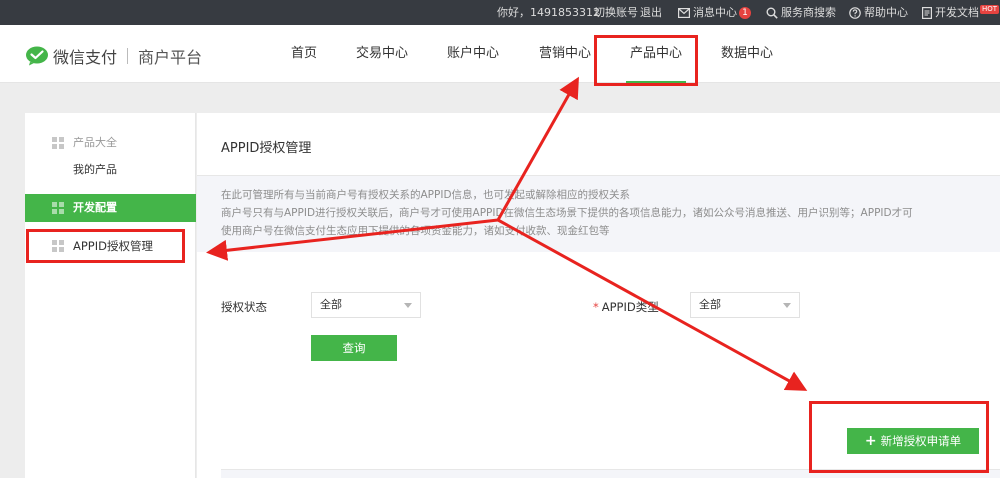 The image size is (1000, 478). What do you see at coordinates (772, 13) in the screenshot?
I see `search-icon` at bounding box center [772, 13].